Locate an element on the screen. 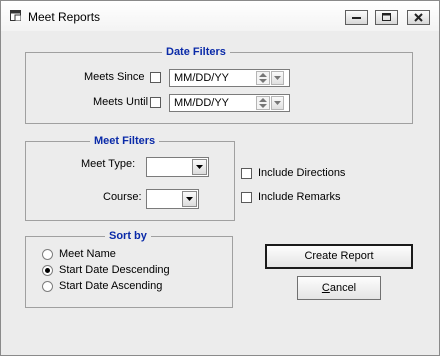 The image size is (440, 356). close-button is located at coordinates (418, 17).